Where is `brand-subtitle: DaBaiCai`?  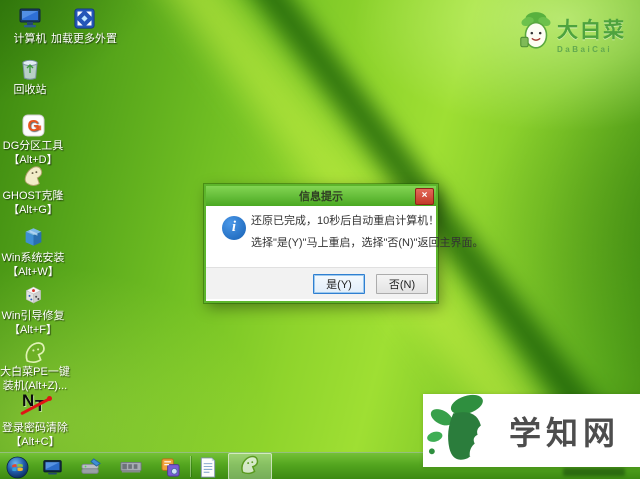 brand-subtitle: DaBaiCai is located at coordinates (585, 49).